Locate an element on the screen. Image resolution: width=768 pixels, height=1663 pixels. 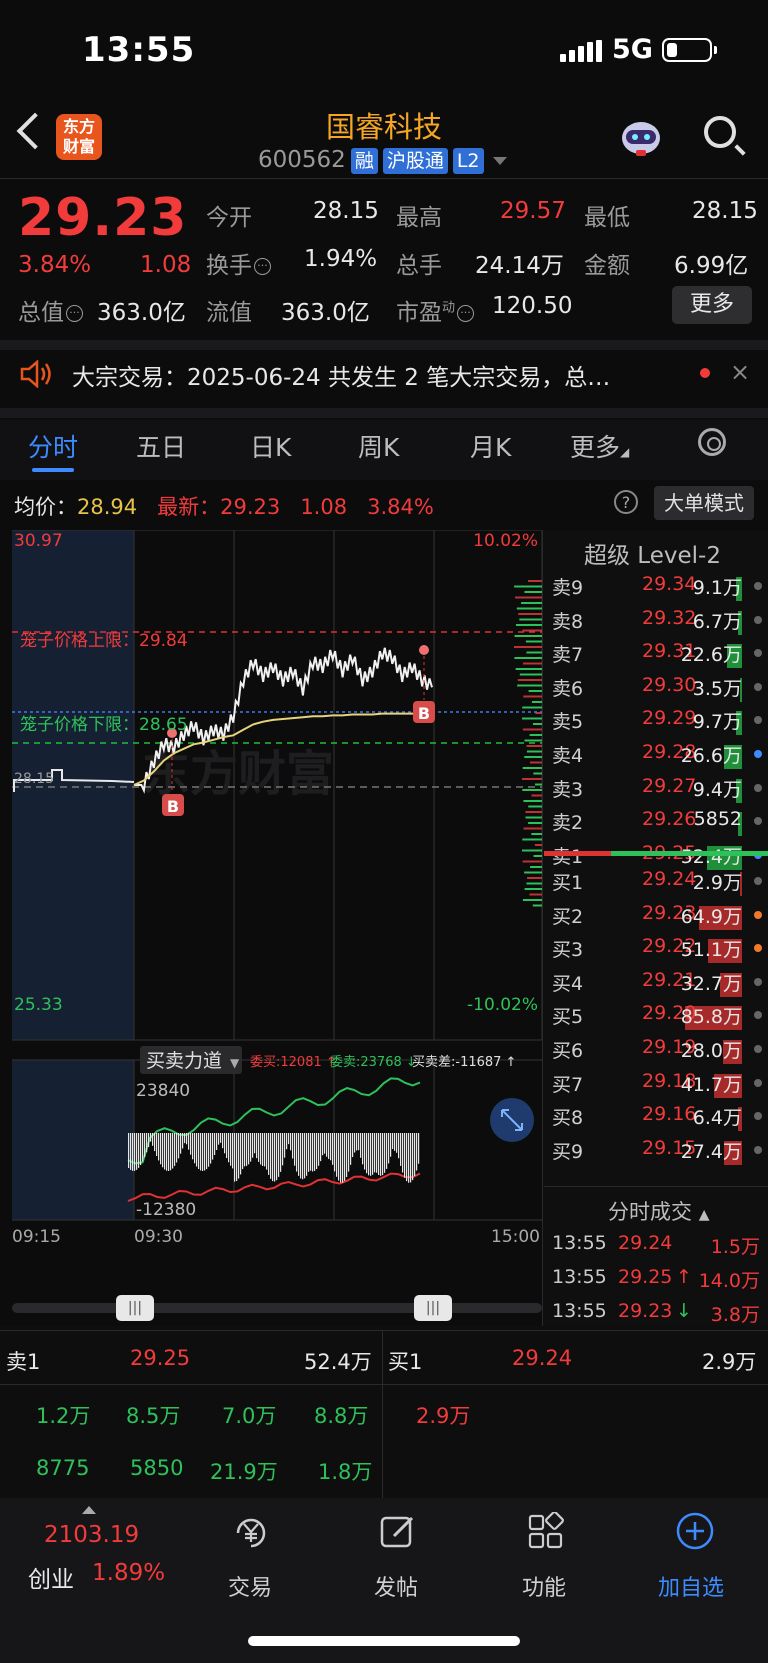
sell-level-row: 卖7 29.31 22.6万 is located at coordinates (659, 656).